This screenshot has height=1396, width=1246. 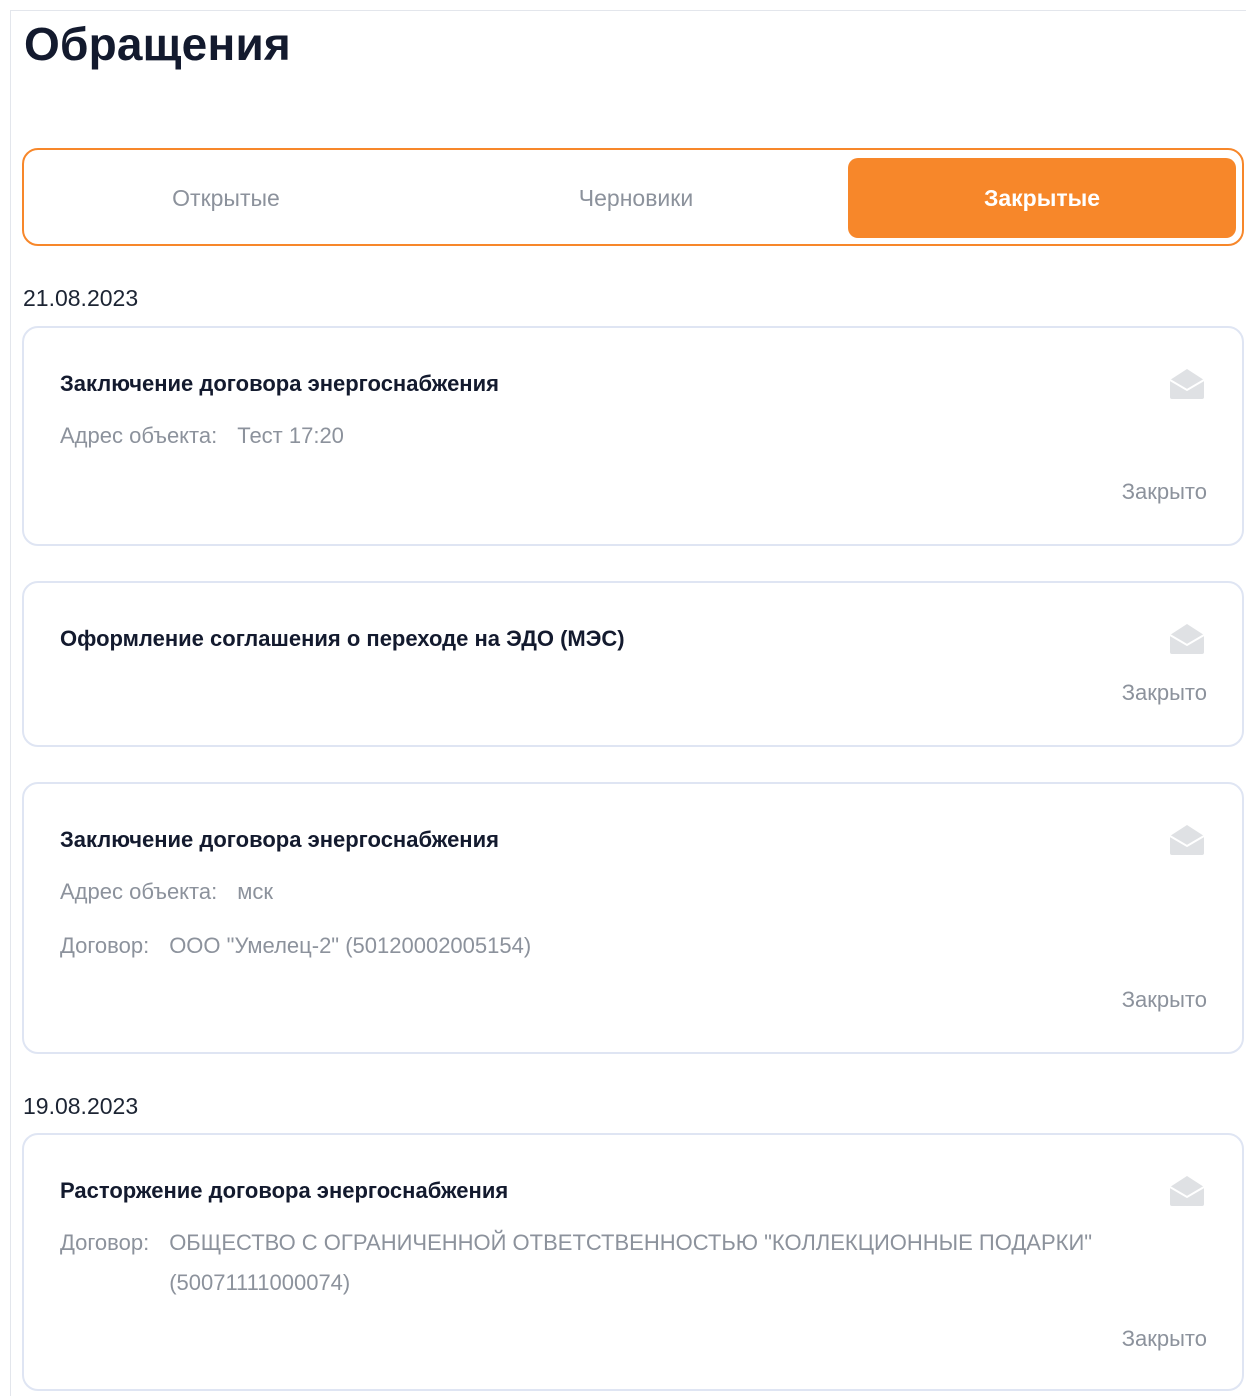 What do you see at coordinates (226, 198) in the screenshot?
I see `tab-open: Открытые` at bounding box center [226, 198].